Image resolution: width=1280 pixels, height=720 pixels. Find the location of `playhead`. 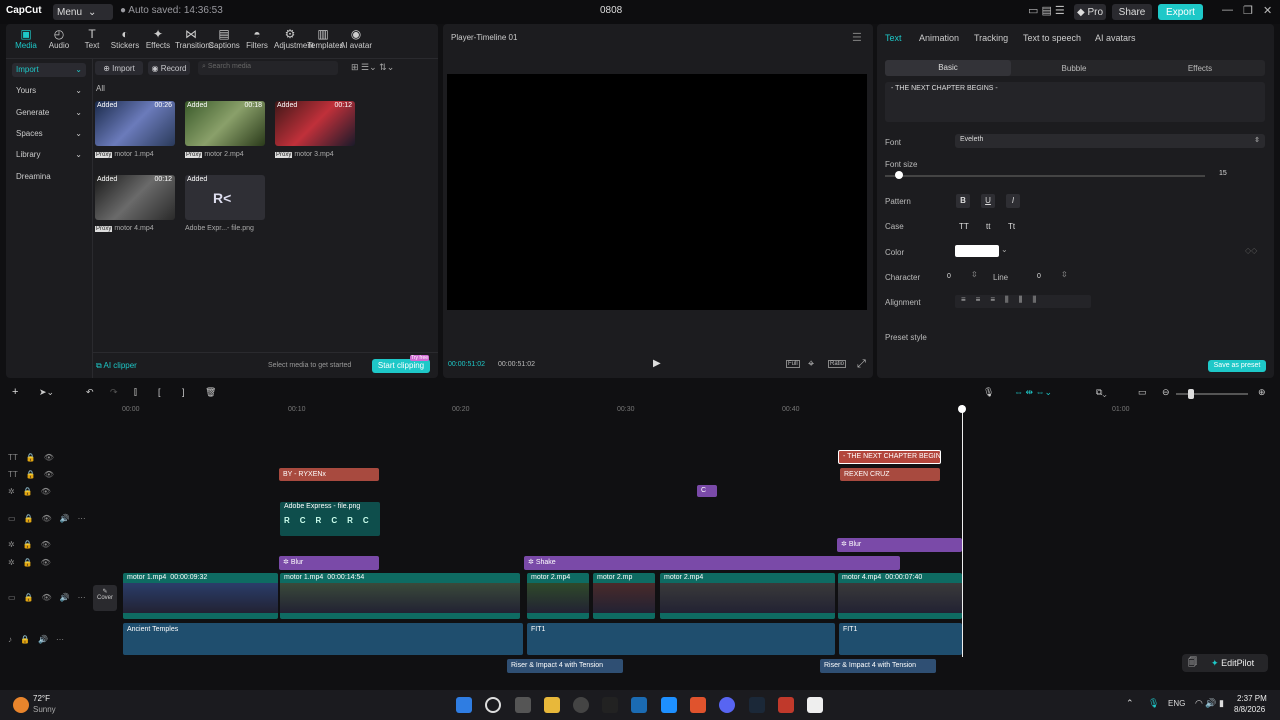

playhead is located at coordinates (962, 531).